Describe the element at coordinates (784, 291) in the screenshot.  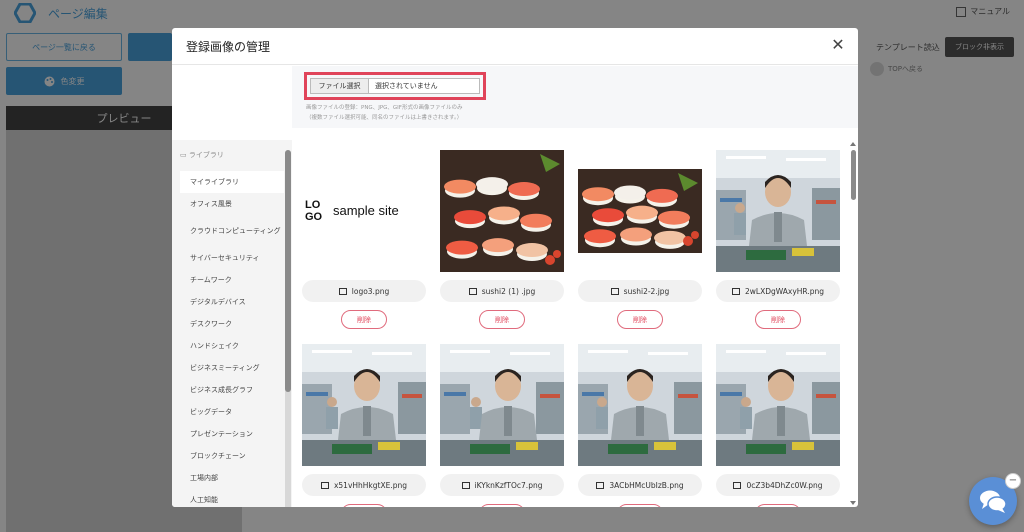
I see `filename-label: 2wLXDgWAxyHR.png` at that location.